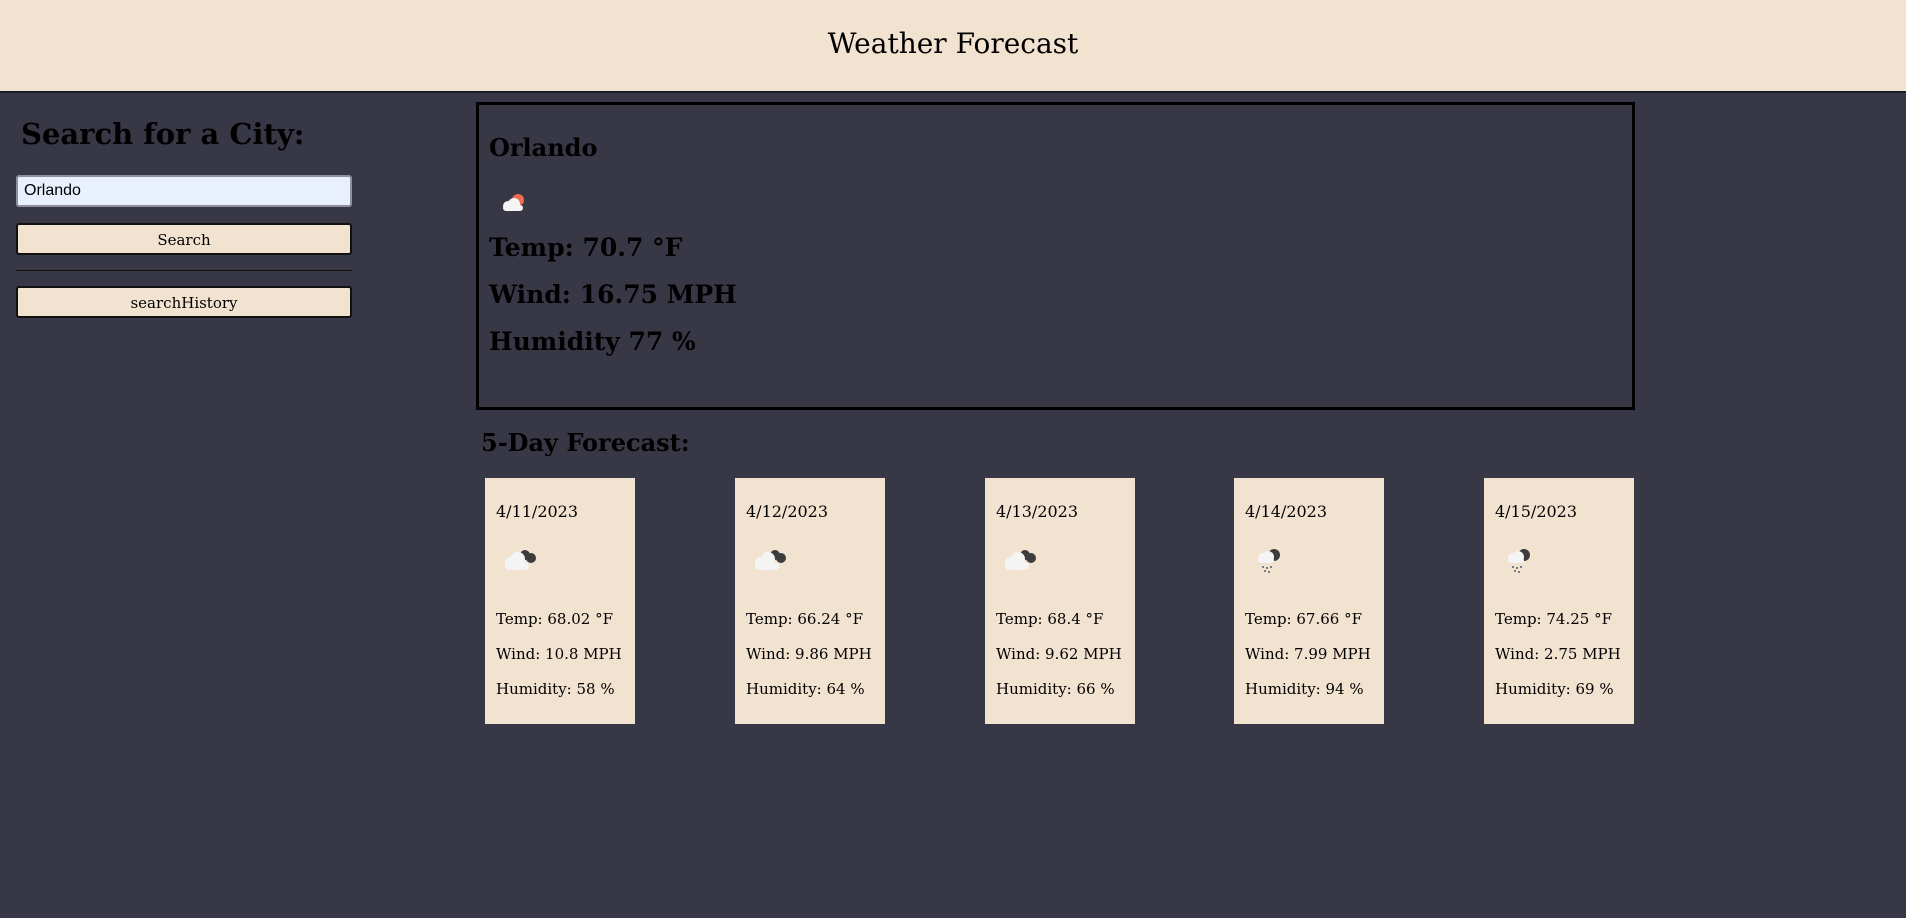 The height and width of the screenshot is (918, 1906). Describe the element at coordinates (163, 134) in the screenshot. I see `search-heading: Search for a City:` at that location.